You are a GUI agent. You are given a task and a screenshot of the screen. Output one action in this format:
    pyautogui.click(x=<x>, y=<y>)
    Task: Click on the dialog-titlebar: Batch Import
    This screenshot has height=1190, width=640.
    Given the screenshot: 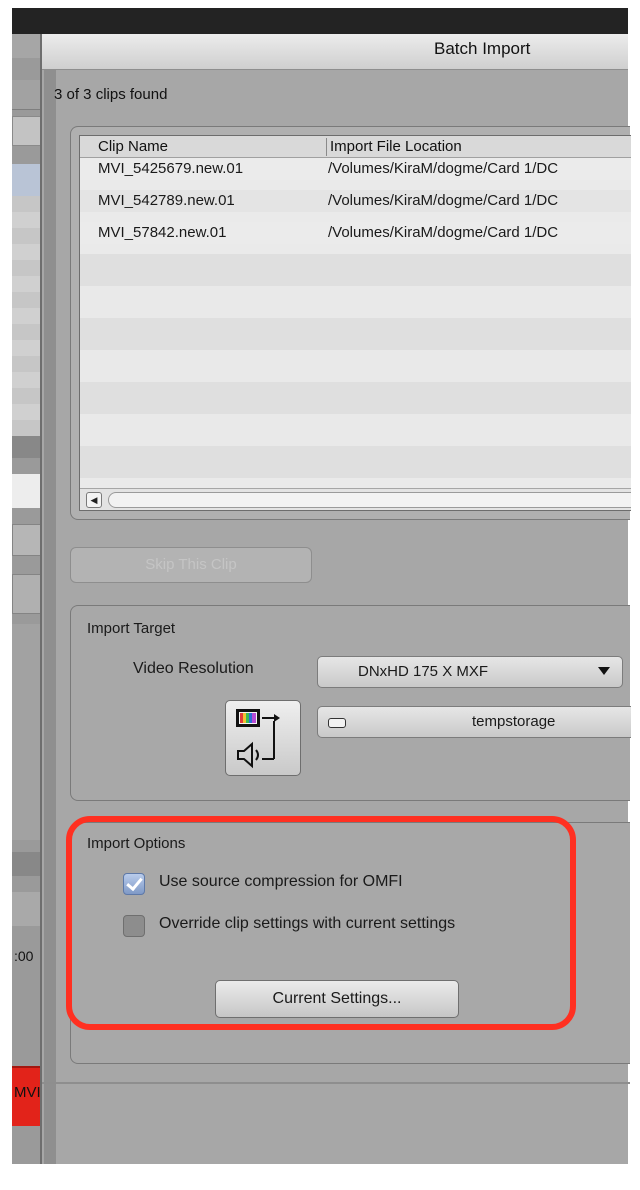 What is the action you would take?
    pyautogui.click(x=335, y=52)
    